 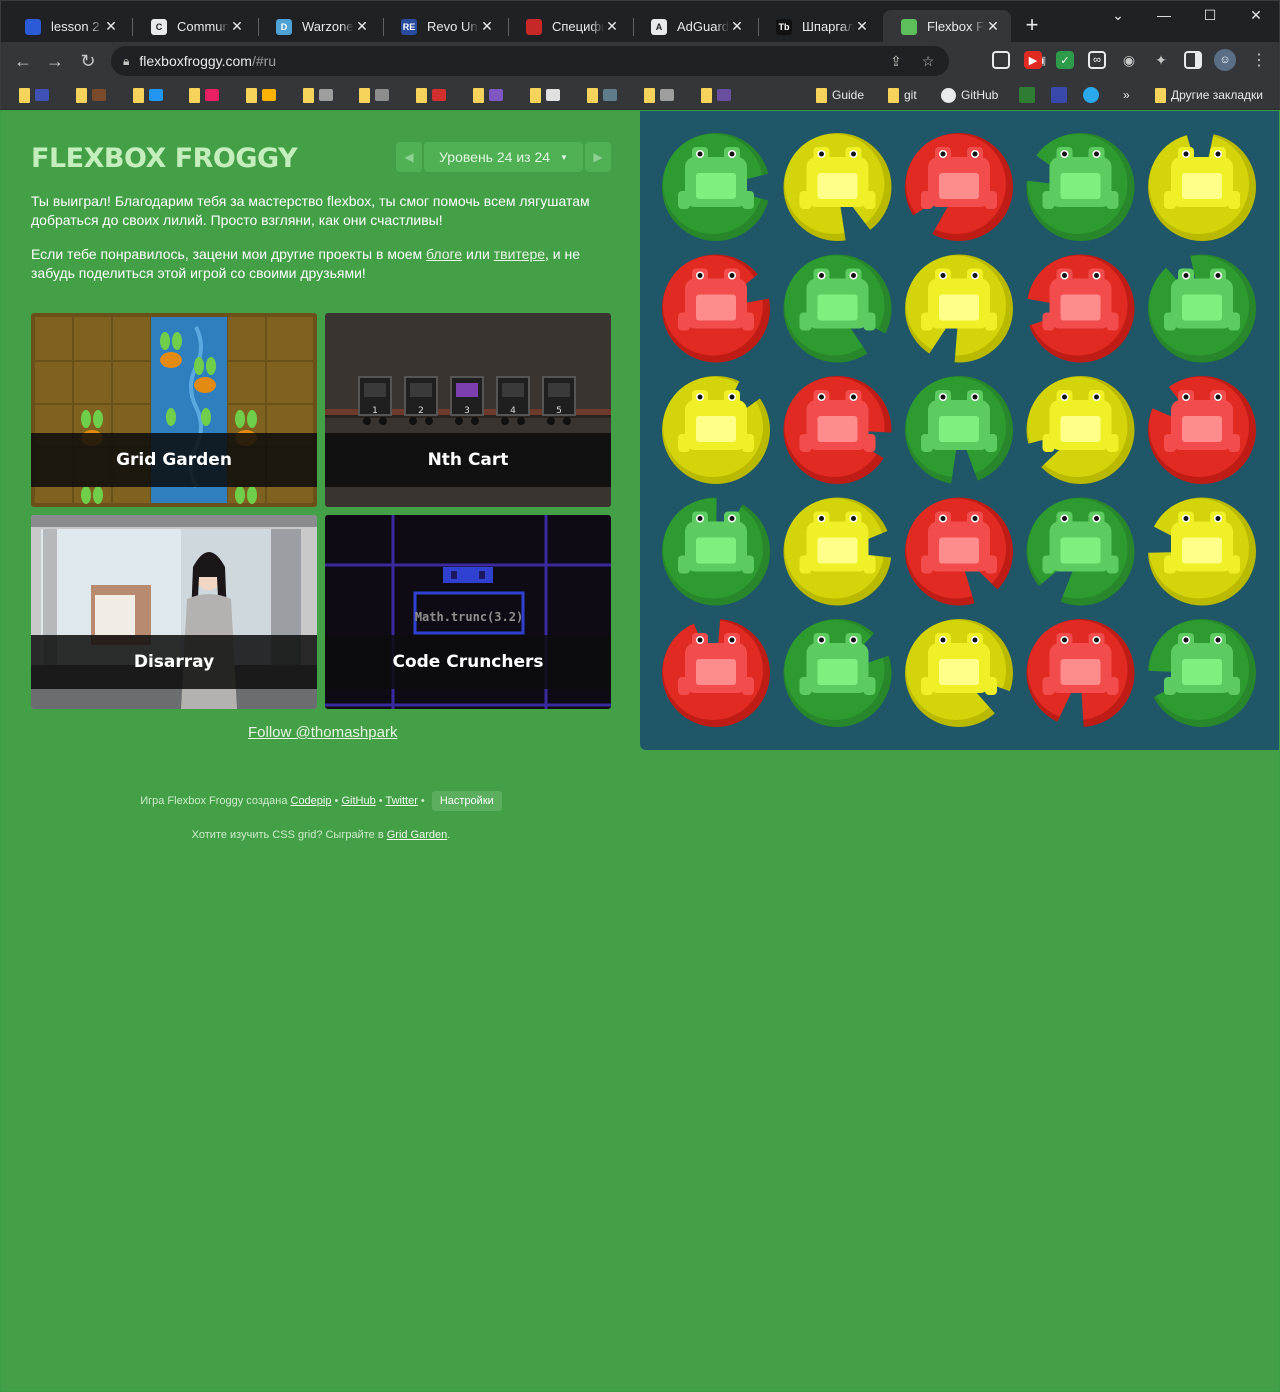 What do you see at coordinates (1033, 60) in the screenshot?
I see `youtube-extension-icon: ▶` at bounding box center [1033, 60].